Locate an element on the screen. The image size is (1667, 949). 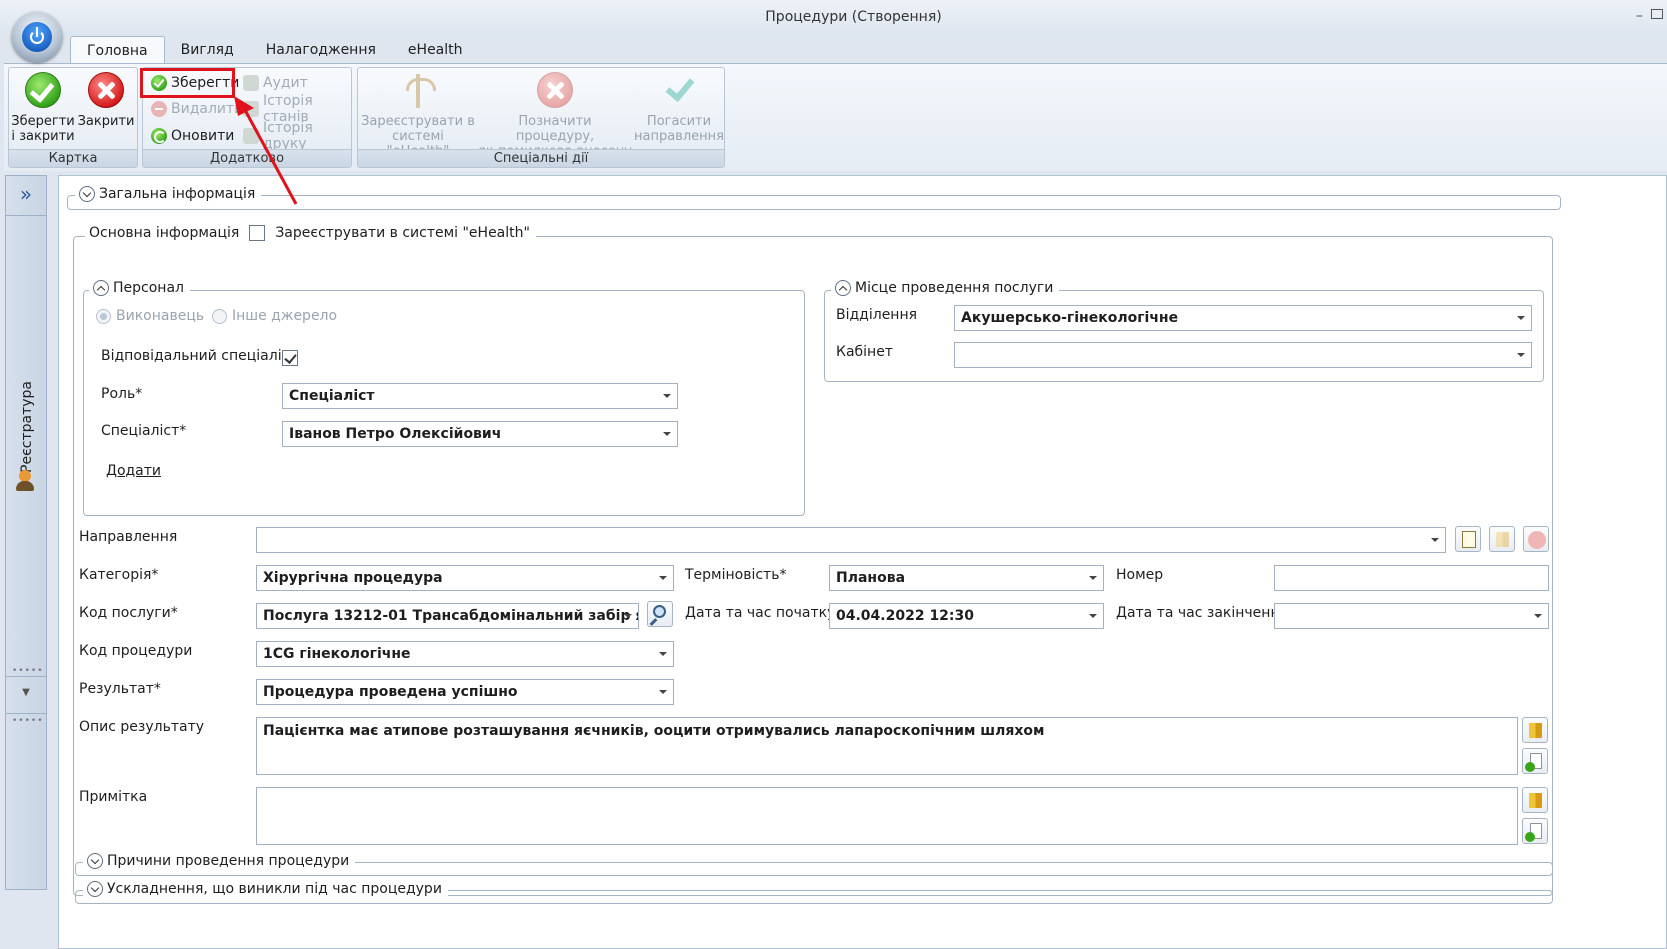
number-input is located at coordinates (1411, 578).